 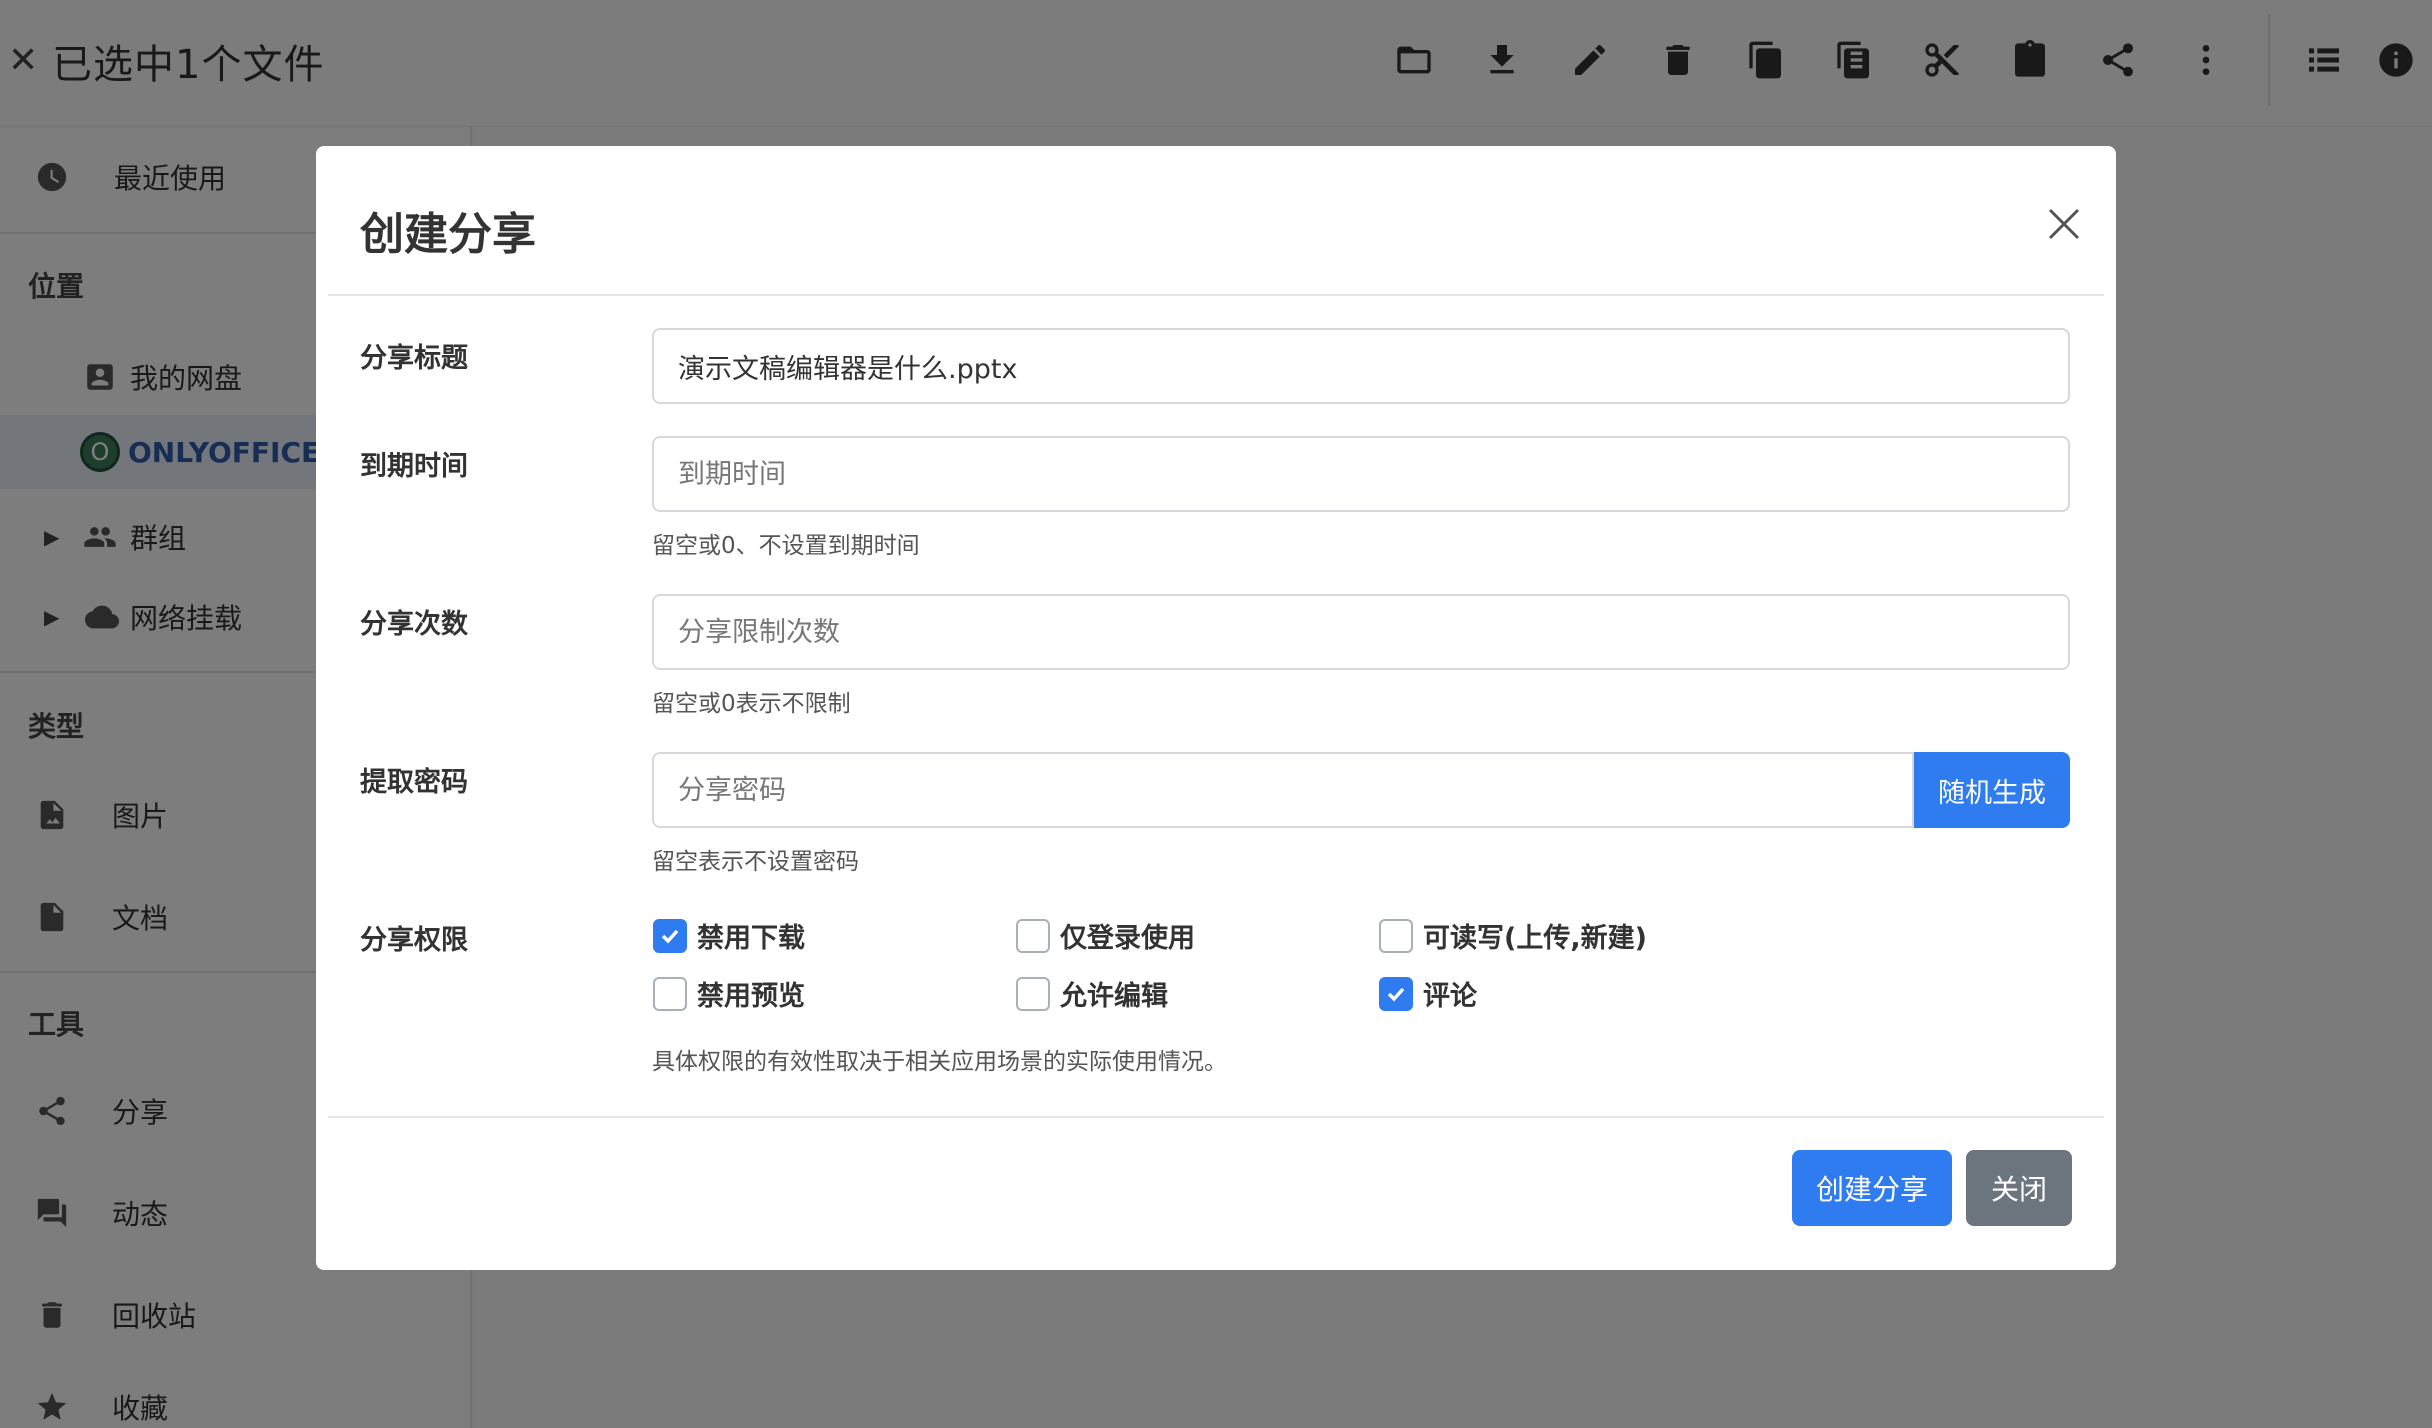 I want to click on share-count-input, so click(x=1361, y=632).